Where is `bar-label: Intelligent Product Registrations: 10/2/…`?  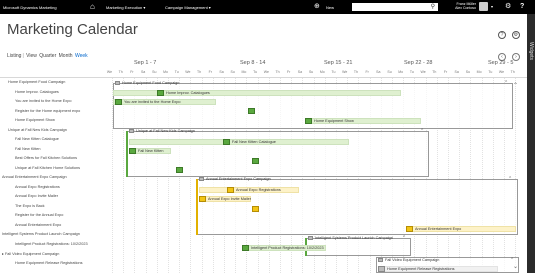 bar-label: Intelligent Product Registrations: 10/2/… is located at coordinates (287, 248).